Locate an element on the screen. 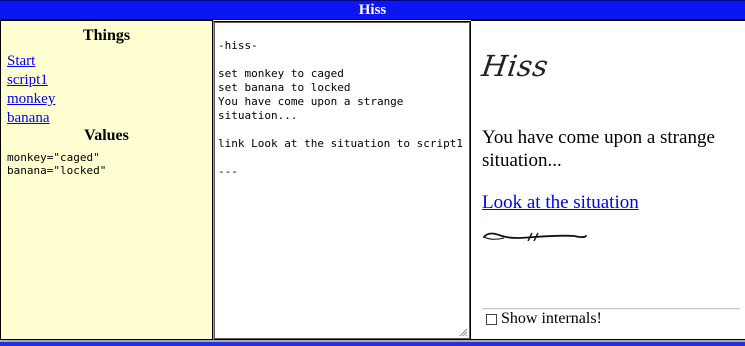  resize-grip-icon is located at coordinates (463, 332).